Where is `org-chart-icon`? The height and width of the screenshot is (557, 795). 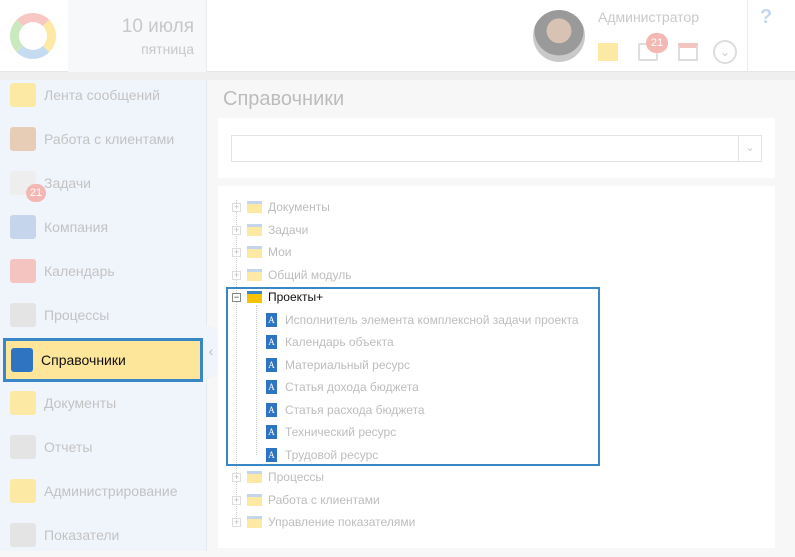
org-chart-icon is located at coordinates (23, 227).